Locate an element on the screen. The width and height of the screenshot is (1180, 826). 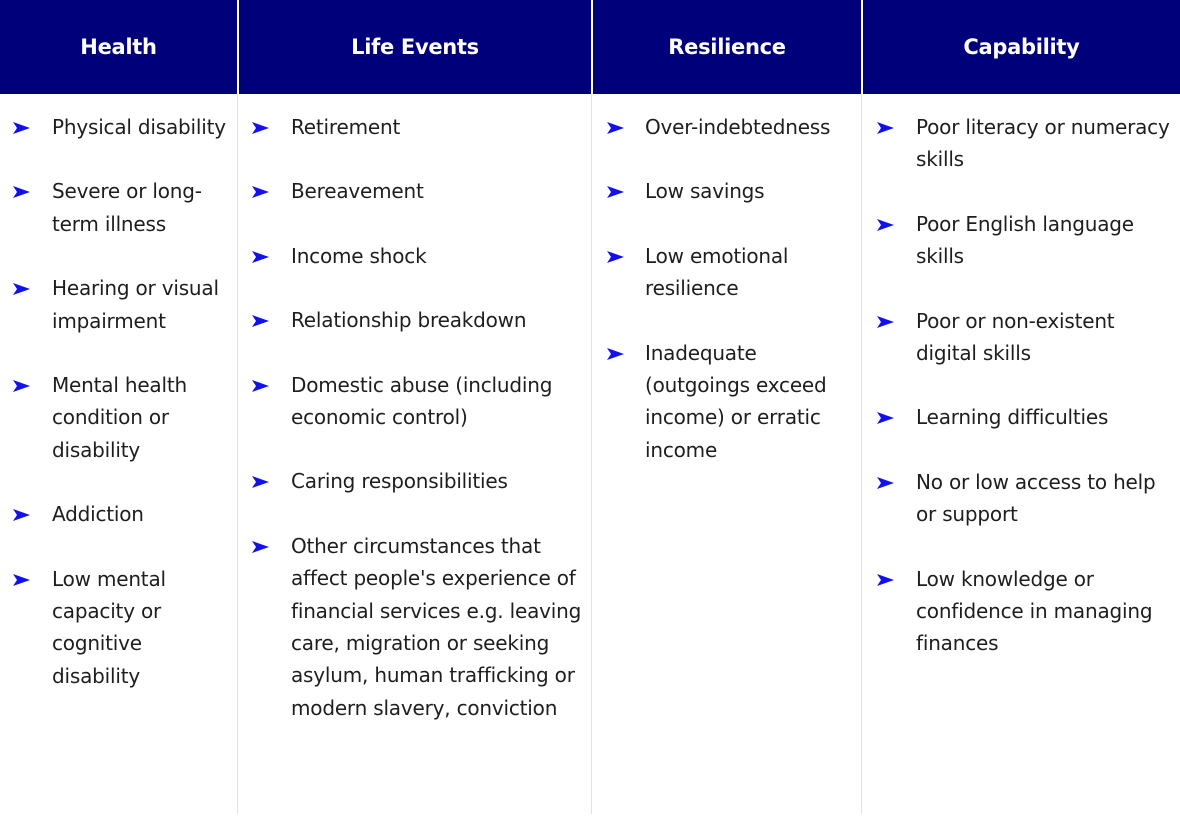
list-item-text: Retirement is located at coordinates (346, 127).